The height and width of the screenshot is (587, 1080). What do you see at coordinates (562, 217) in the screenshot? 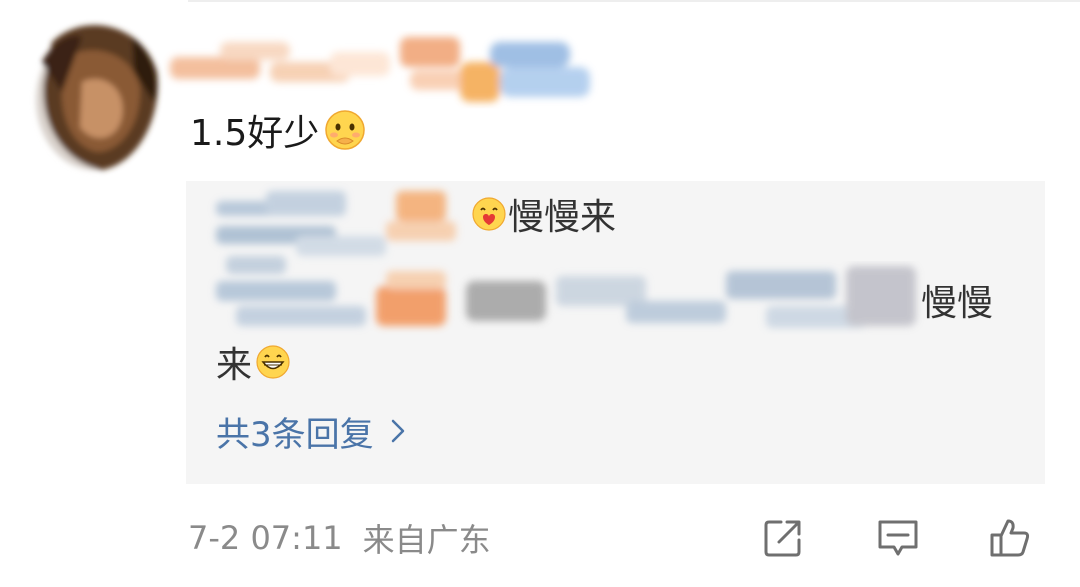
I see `reply-1-text: 慢慢来` at bounding box center [562, 217].